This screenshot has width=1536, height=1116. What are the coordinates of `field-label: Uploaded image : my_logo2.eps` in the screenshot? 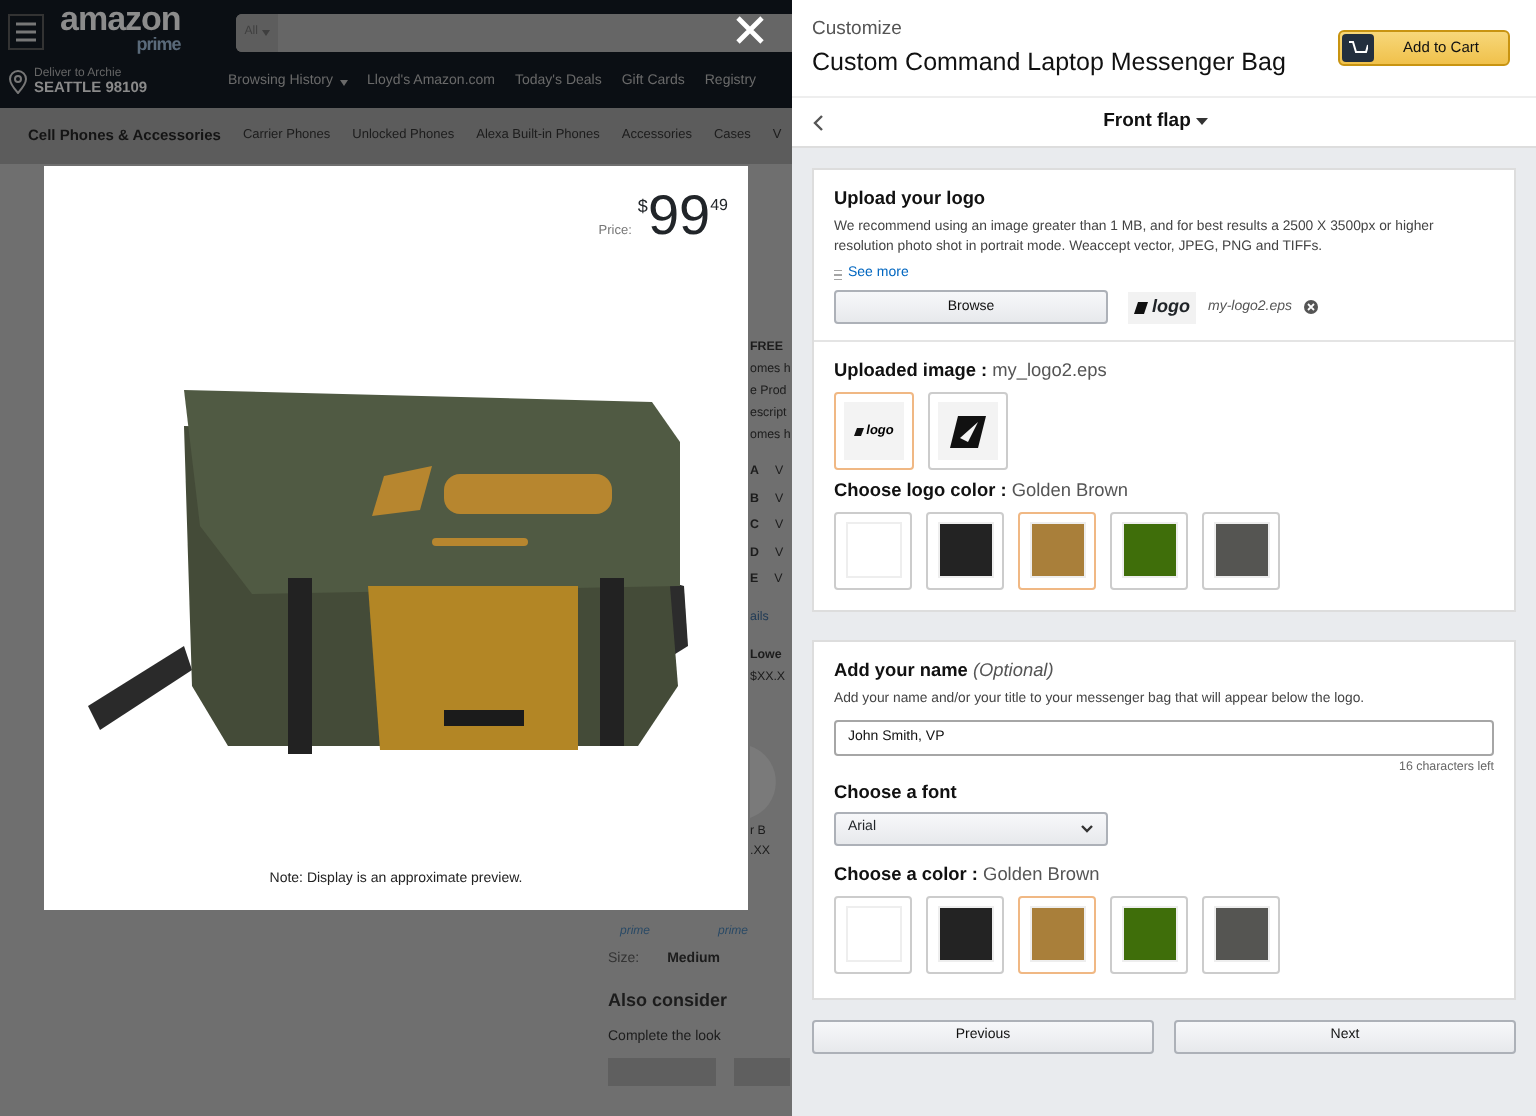 It's located at (971, 371).